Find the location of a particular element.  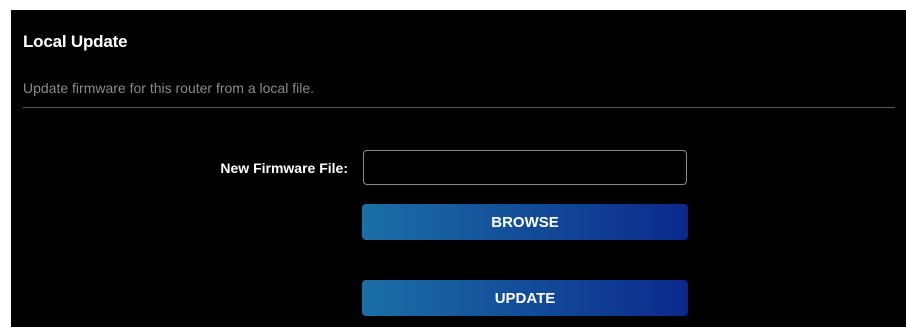

panel-title: Local Update is located at coordinates (75, 41).